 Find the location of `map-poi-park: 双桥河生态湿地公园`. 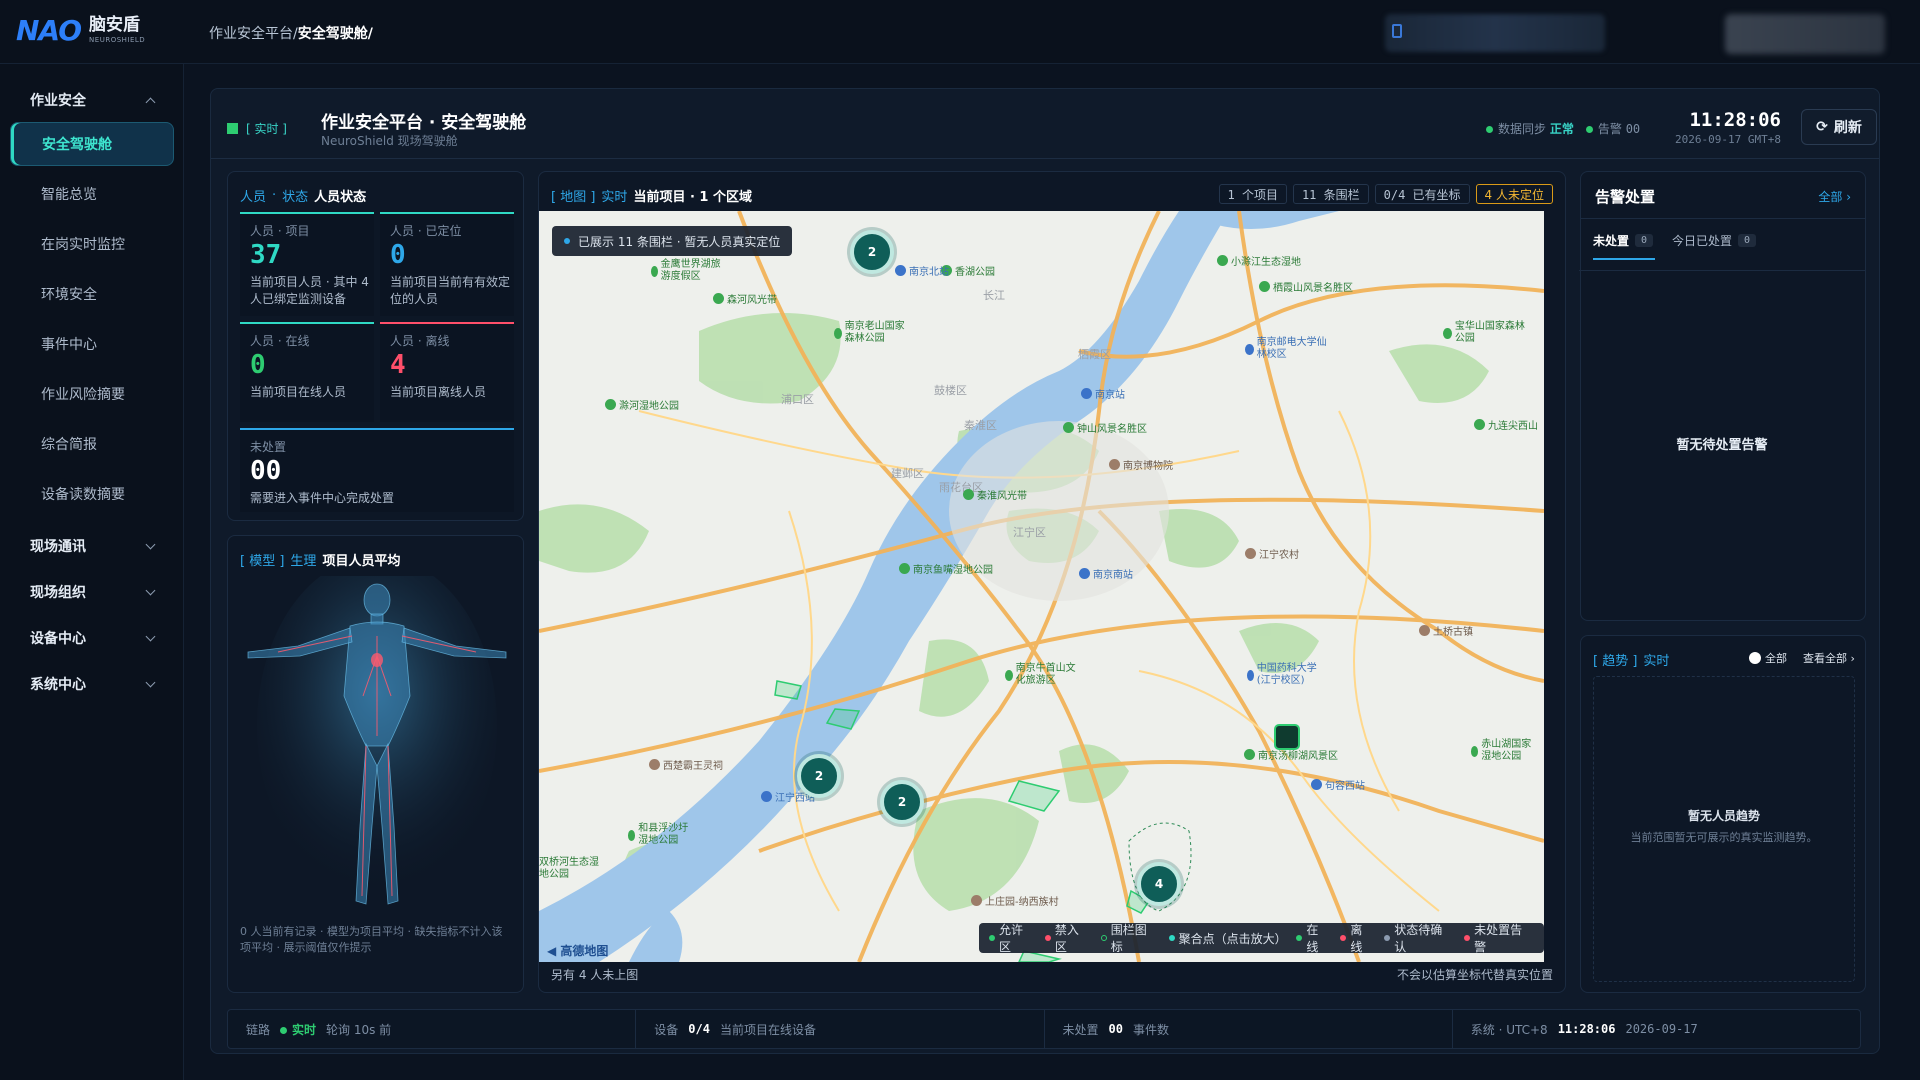

map-poi-park: 双桥河生态湿地公园 is located at coordinates (569, 869).